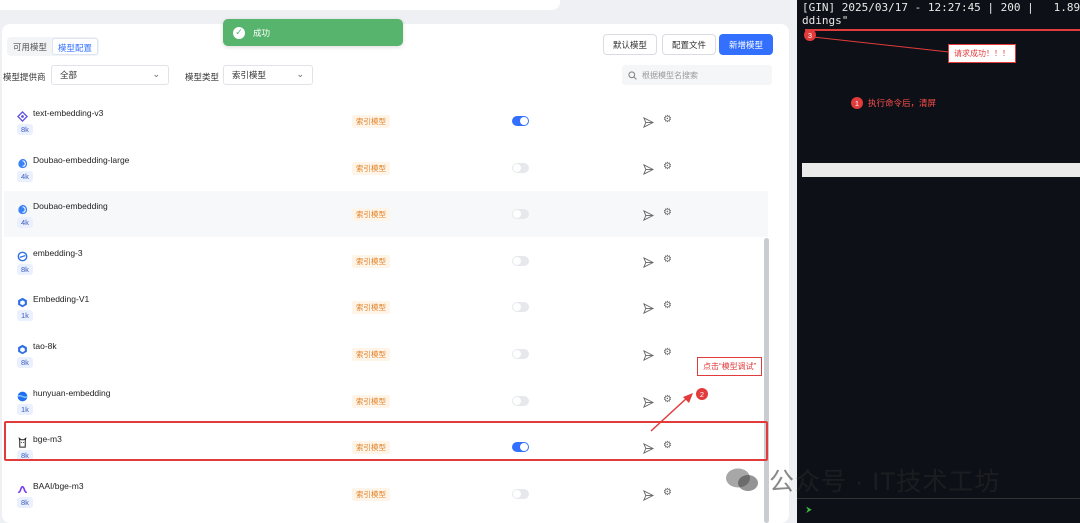  What do you see at coordinates (632, 75) in the screenshot?
I see `search-icon` at bounding box center [632, 75].